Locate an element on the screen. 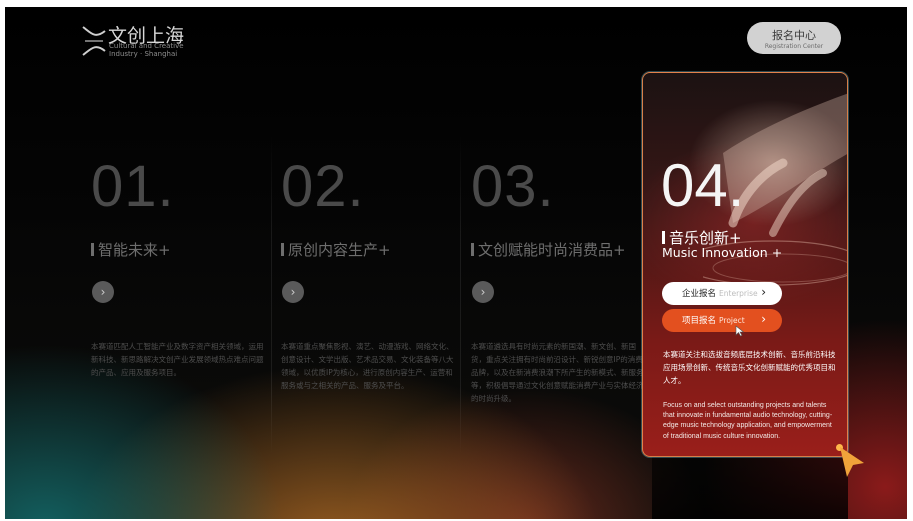 The height and width of the screenshot is (521, 913). logo-mark-icon is located at coordinates (94, 41).